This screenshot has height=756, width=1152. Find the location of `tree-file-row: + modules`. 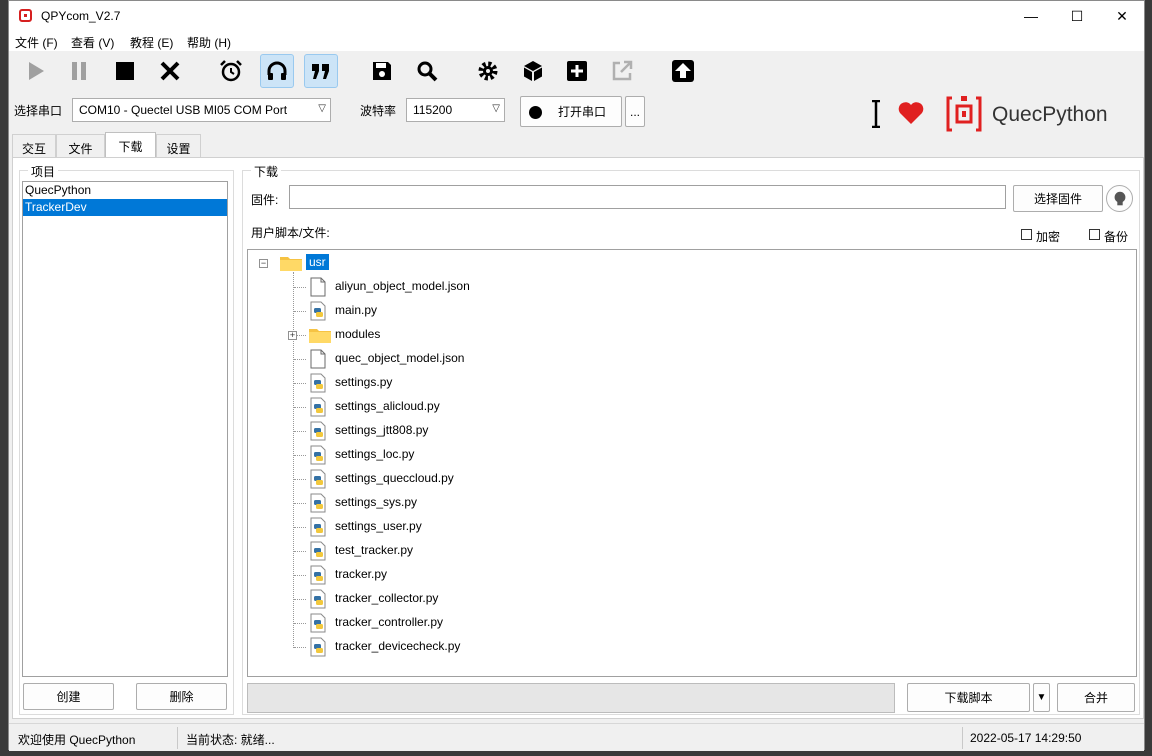

tree-file-row: + modules is located at coordinates (692, 335).